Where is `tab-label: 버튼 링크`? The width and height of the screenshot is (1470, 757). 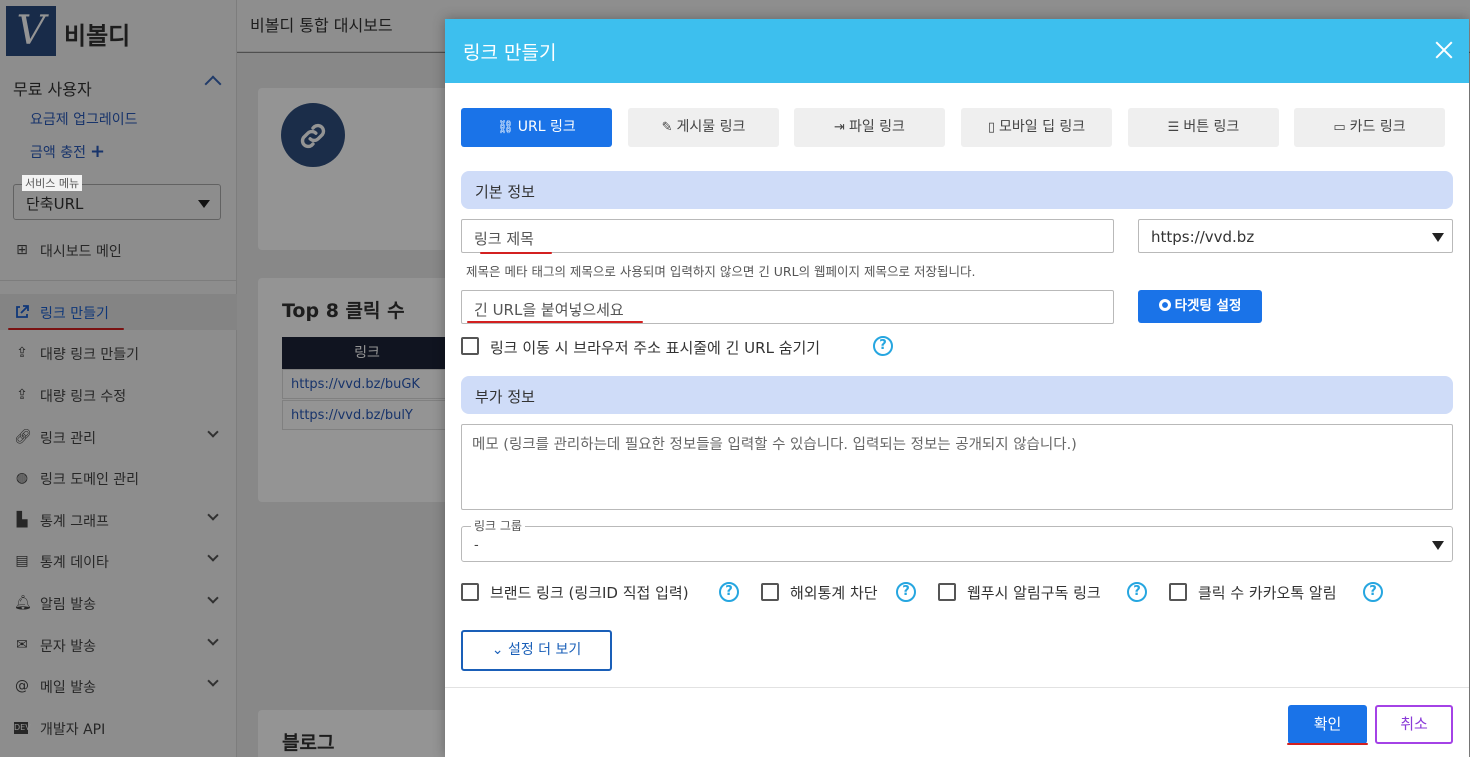 tab-label: 버튼 링크 is located at coordinates (1211, 127).